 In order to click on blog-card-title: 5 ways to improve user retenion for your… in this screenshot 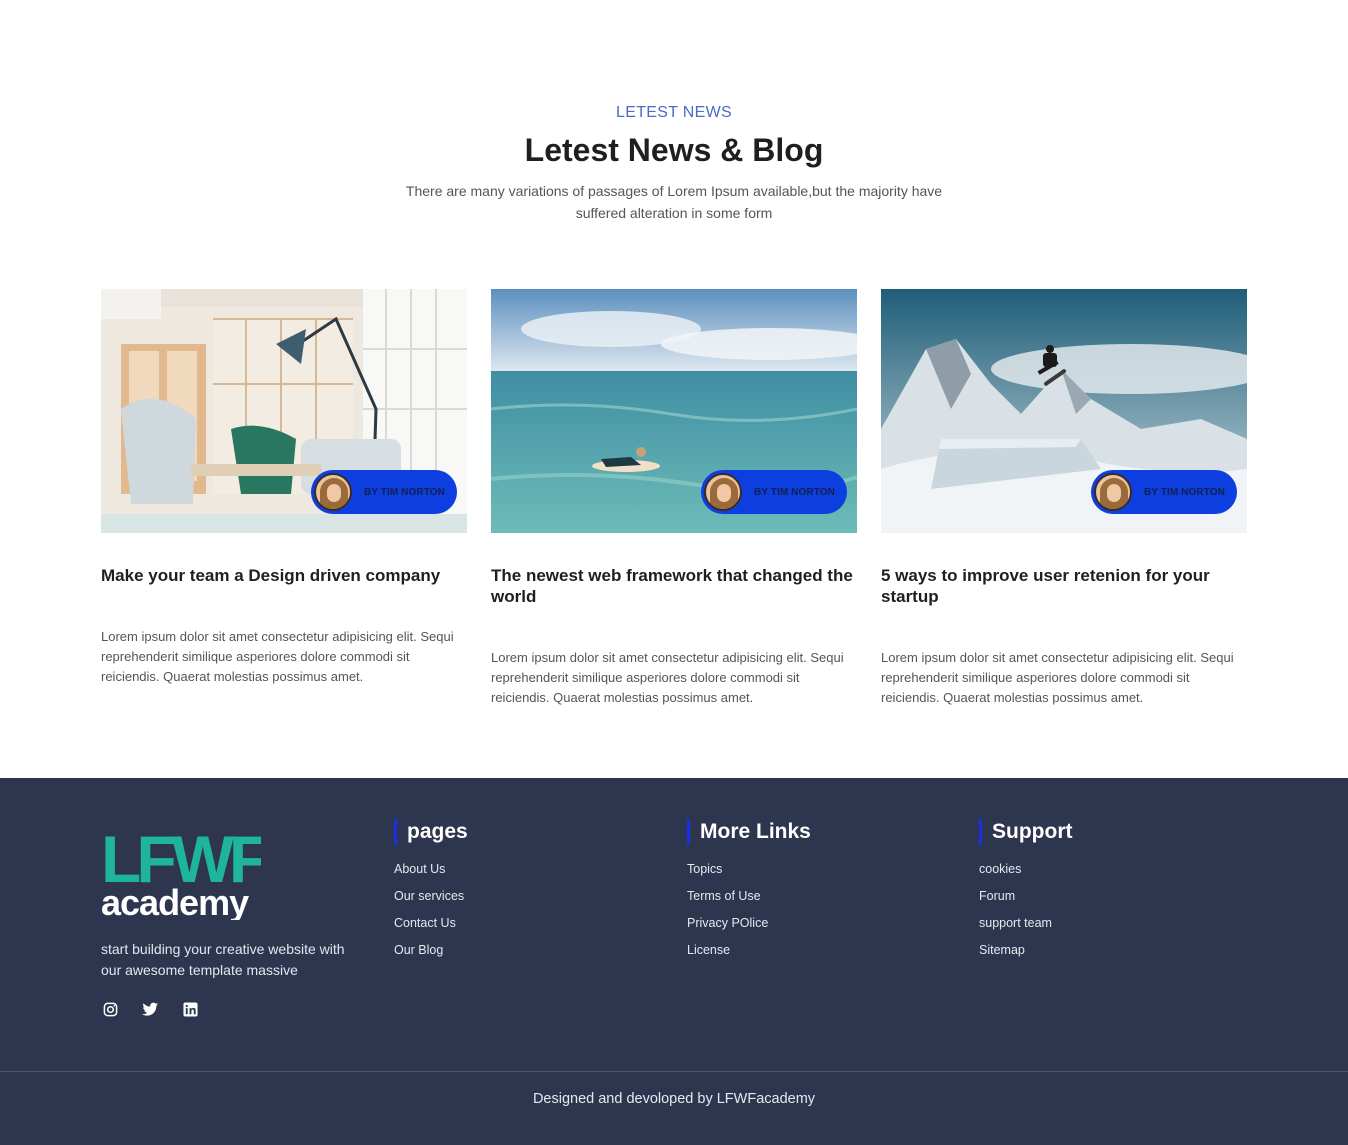, I will do `click(1064, 586)`.